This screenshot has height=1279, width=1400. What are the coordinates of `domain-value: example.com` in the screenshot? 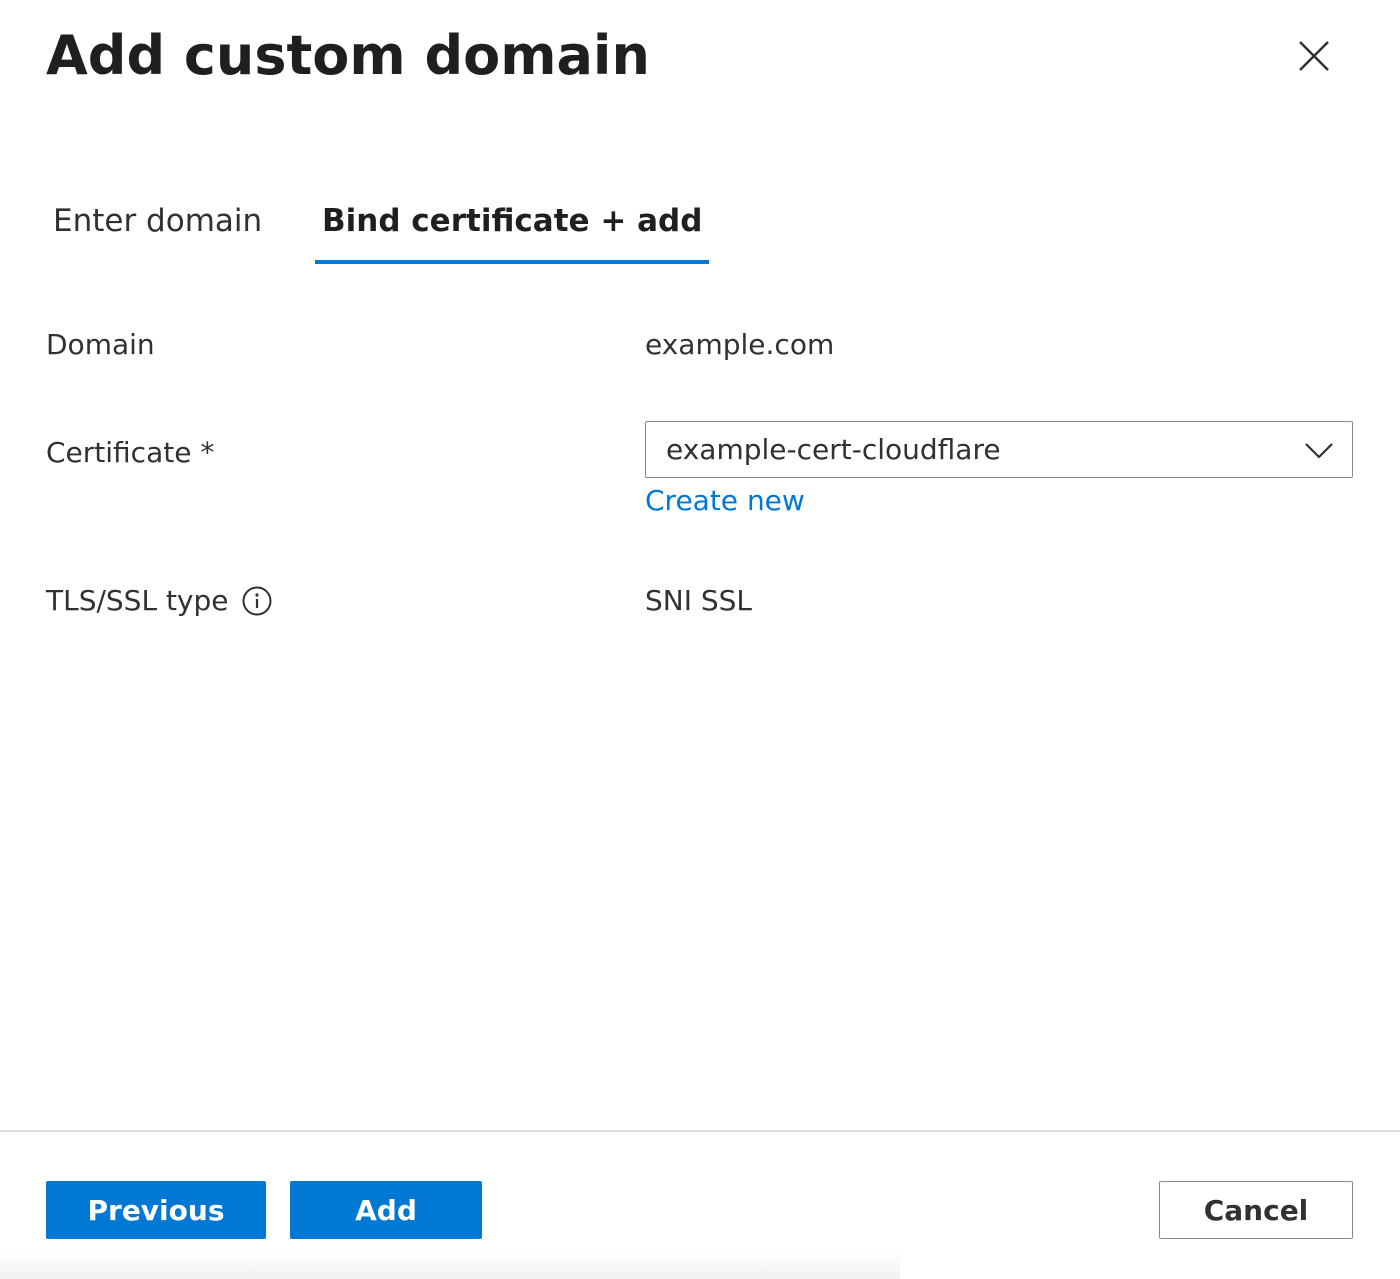 It's located at (740, 344).